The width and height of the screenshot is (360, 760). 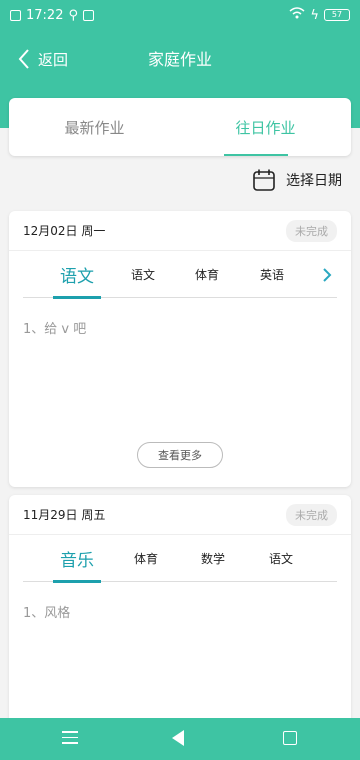 What do you see at coordinates (180, 275) in the screenshot?
I see `subject-tabs: 语文 语文 体育 英语` at bounding box center [180, 275].